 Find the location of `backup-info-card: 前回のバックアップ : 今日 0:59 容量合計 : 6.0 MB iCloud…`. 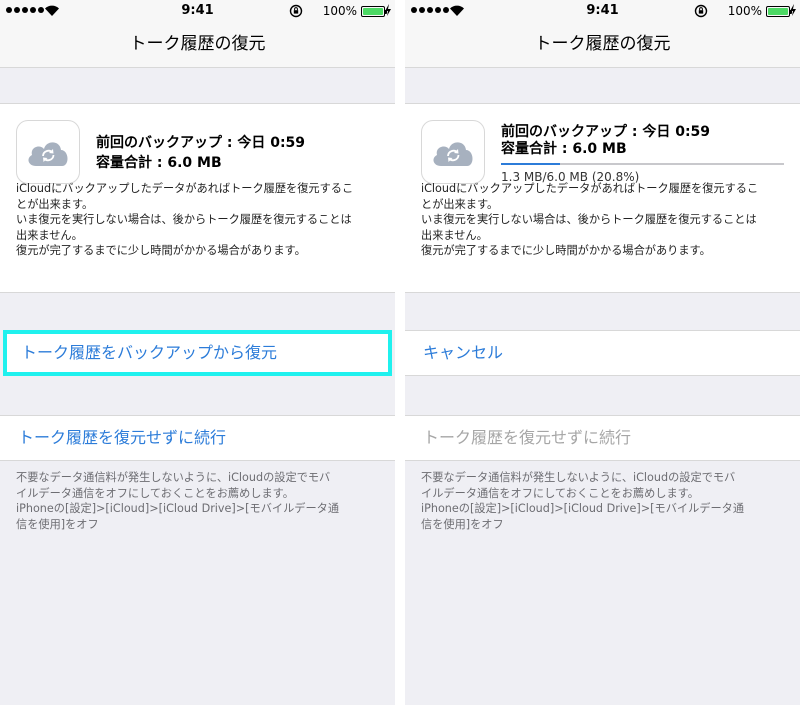

backup-info-card: 前回のバックアップ : 今日 0:59 容量合計 : 6.0 MB iCloud… is located at coordinates (197, 198).